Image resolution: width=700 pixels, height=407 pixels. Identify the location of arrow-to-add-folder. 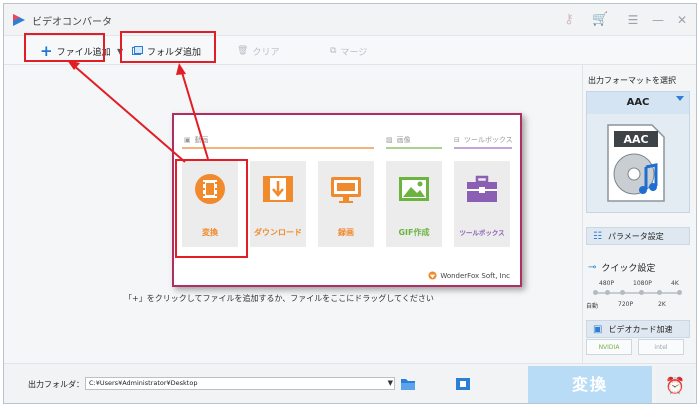
(194, 114).